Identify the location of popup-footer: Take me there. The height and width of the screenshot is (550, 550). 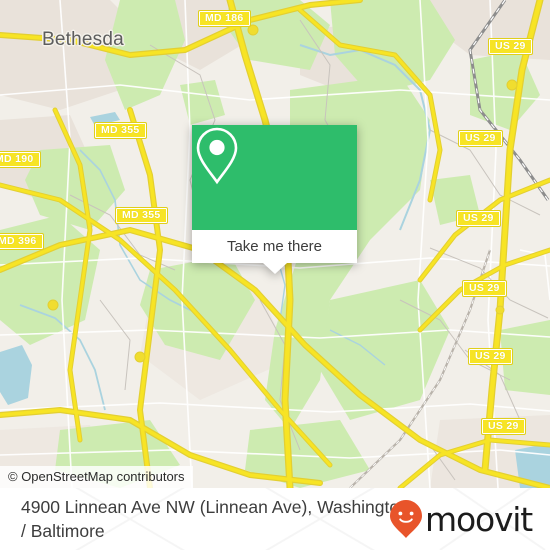
(274, 252).